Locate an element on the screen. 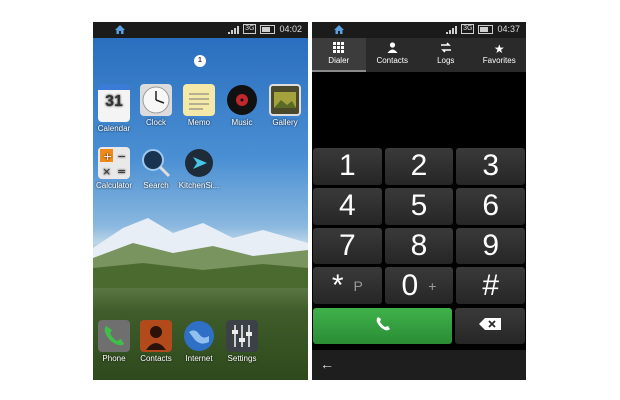 The width and height of the screenshot is (620, 400). phone-handset-icon is located at coordinates (383, 326).